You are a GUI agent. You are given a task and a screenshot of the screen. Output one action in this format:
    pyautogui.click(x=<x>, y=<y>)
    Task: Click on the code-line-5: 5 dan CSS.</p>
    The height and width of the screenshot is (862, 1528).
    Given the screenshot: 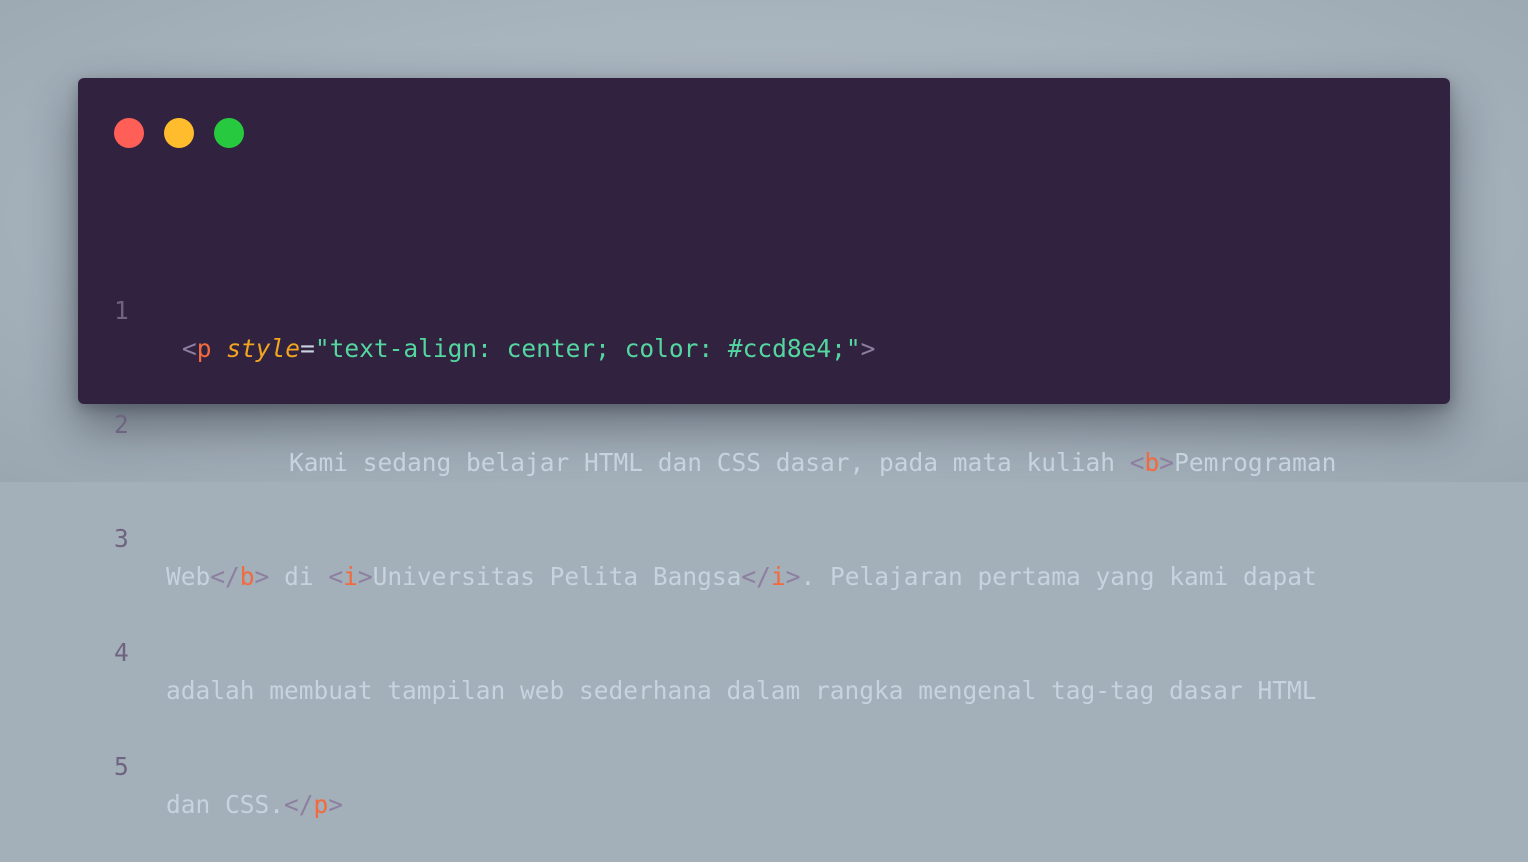 What is the action you would take?
    pyautogui.click(x=210, y=764)
    